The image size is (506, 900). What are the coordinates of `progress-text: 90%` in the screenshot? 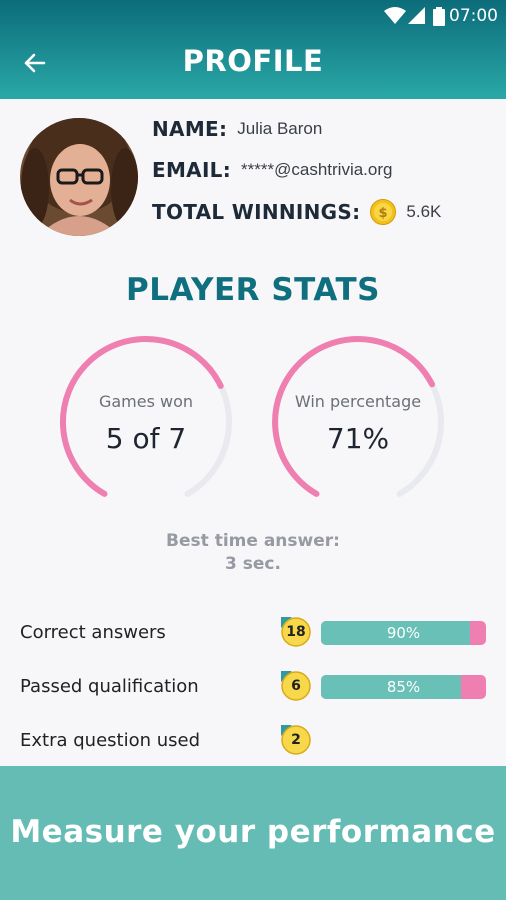 It's located at (403, 633).